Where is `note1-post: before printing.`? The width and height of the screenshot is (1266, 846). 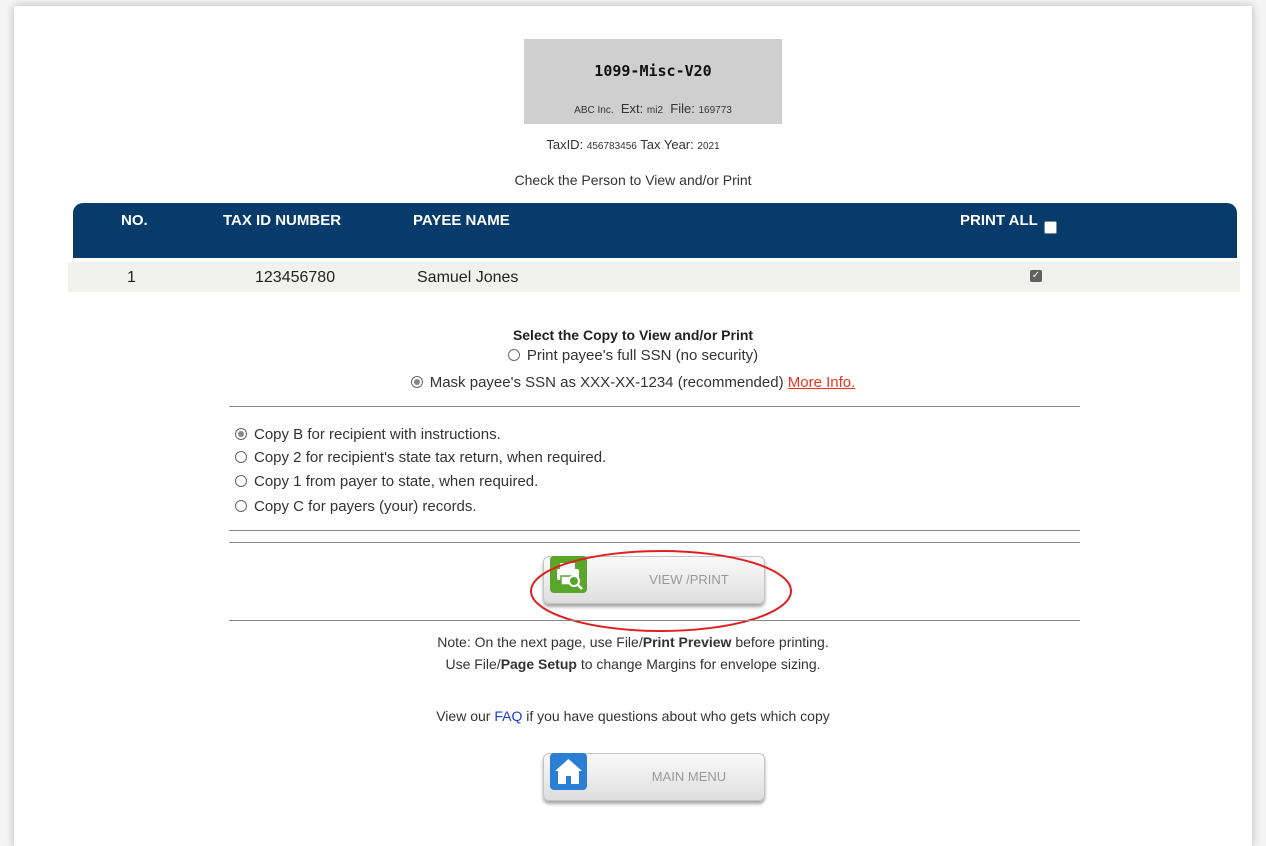
note1-post: before printing. is located at coordinates (780, 642).